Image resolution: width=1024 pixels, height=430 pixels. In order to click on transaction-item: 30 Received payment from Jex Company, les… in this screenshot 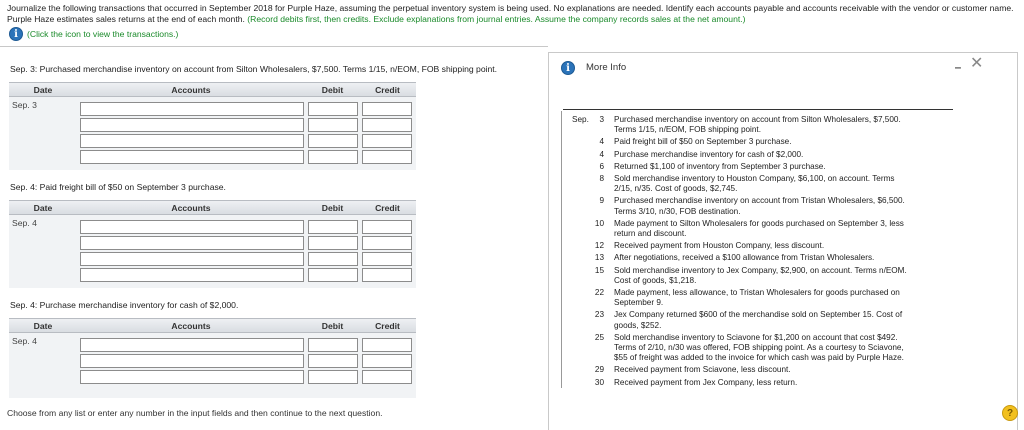, I will do `click(759, 383)`.